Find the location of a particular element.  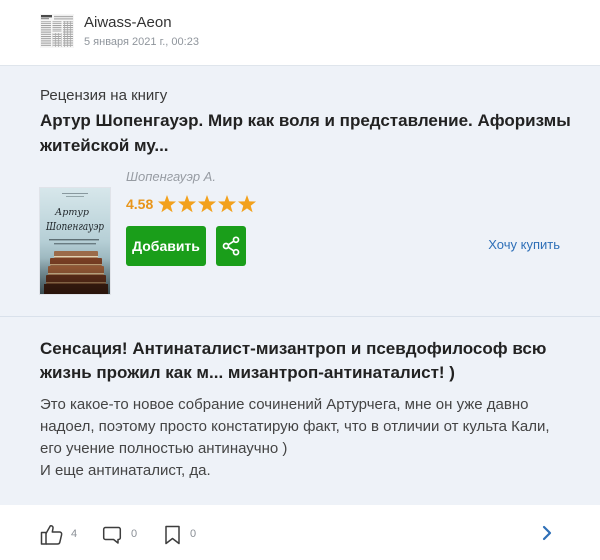

add-book-button-label: Добавить is located at coordinates (166, 246).